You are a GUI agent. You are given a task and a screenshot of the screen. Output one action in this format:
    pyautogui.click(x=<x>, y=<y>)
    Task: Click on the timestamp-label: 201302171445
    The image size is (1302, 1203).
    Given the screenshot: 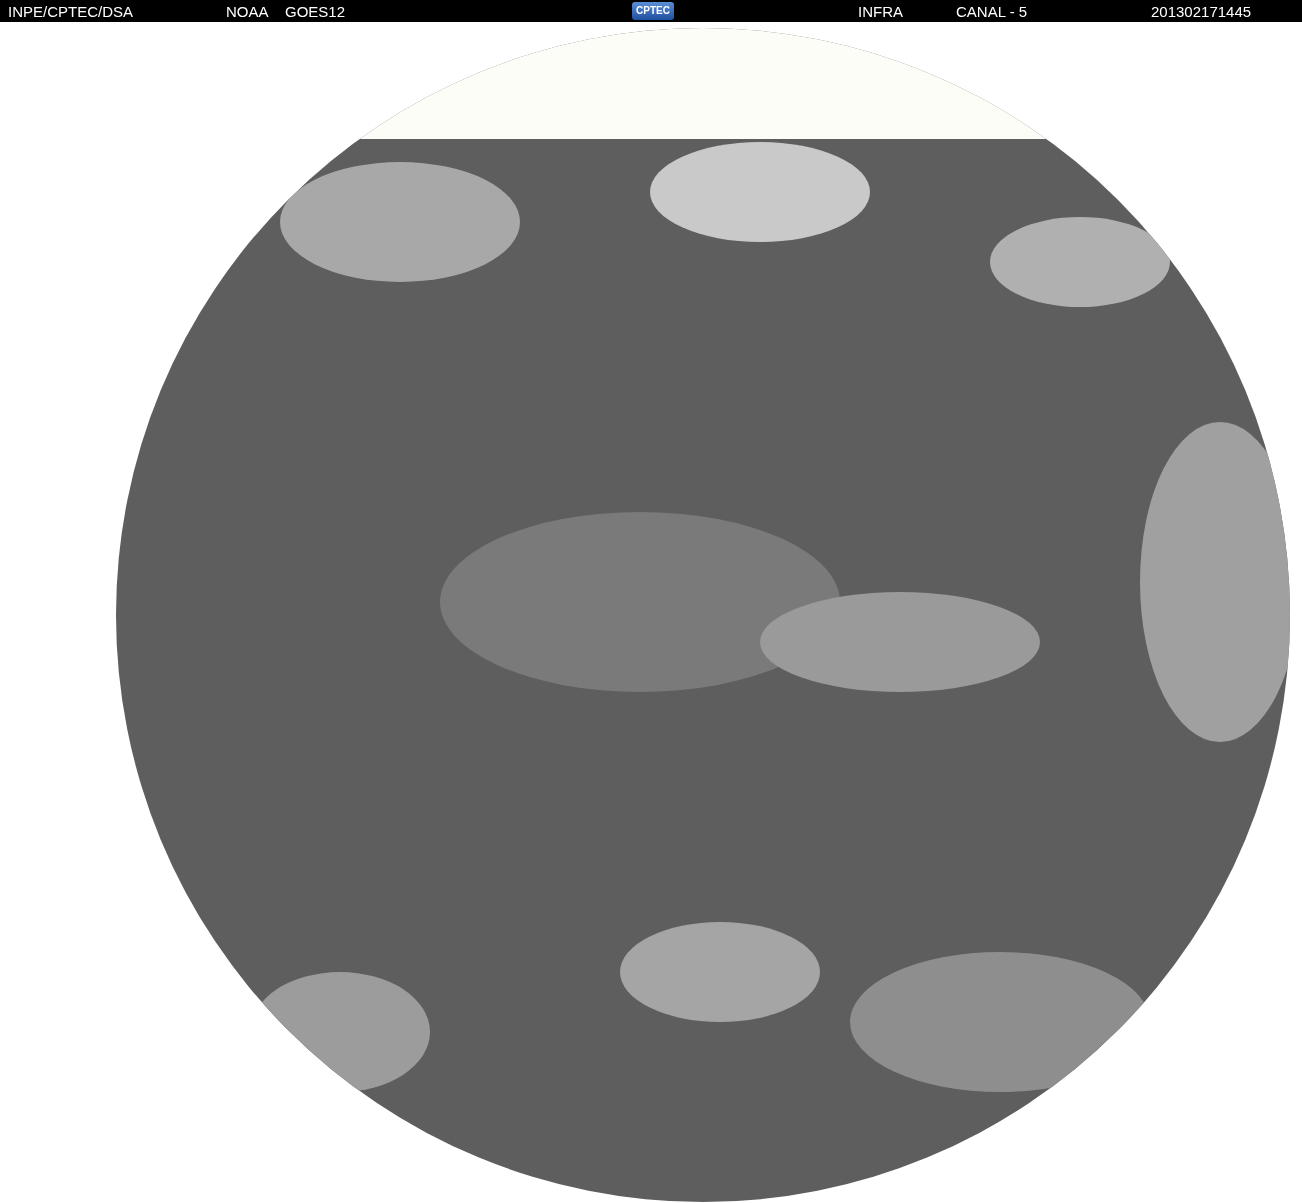 What is the action you would take?
    pyautogui.click(x=1201, y=11)
    